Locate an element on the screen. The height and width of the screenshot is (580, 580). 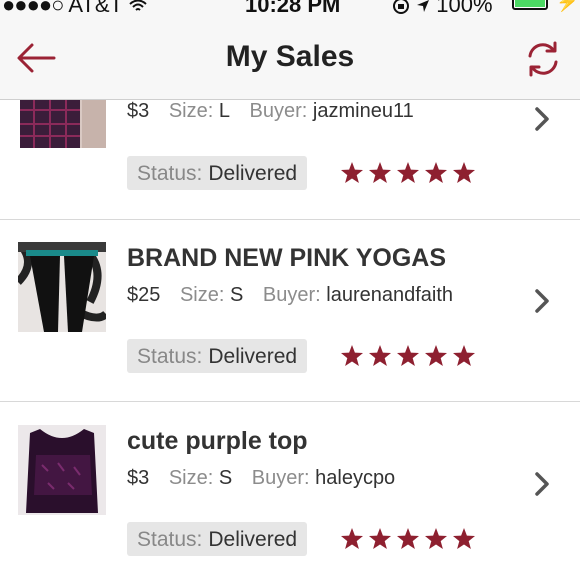
battery-percent: 100% is located at coordinates (464, 7).